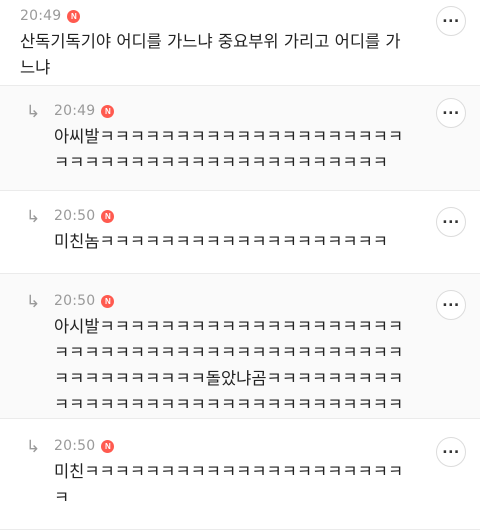  I want to click on comment-text: 미친ㅋㅋㅋㅋㅋㅋㅋㅋㅋㅋㅋㅋㅋㅋㅋㅋㅋㅋㅋㅋㅋㅋ, so click(229, 484).